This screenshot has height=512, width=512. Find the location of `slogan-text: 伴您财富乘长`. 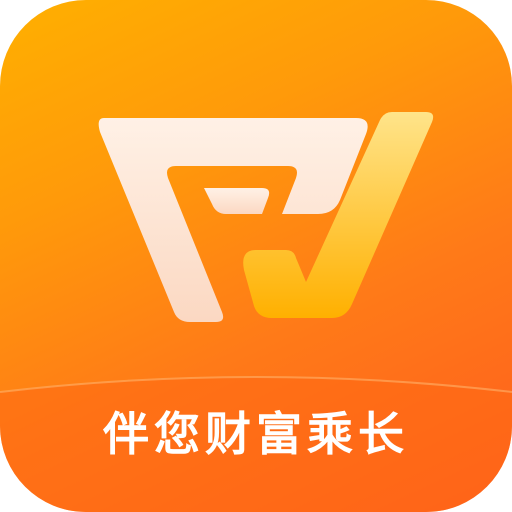

slogan-text: 伴您财富乘长 is located at coordinates (256, 434).